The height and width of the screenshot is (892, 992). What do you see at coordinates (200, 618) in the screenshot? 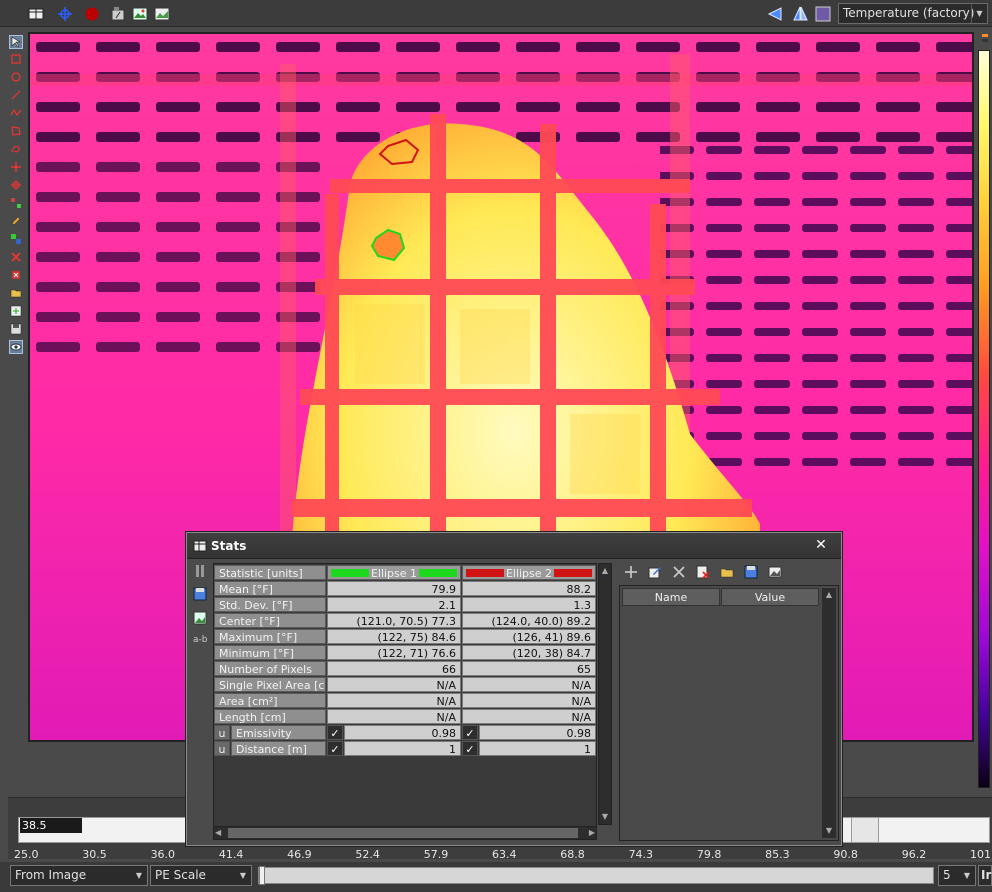
I see `image-stats-button` at bounding box center [200, 618].